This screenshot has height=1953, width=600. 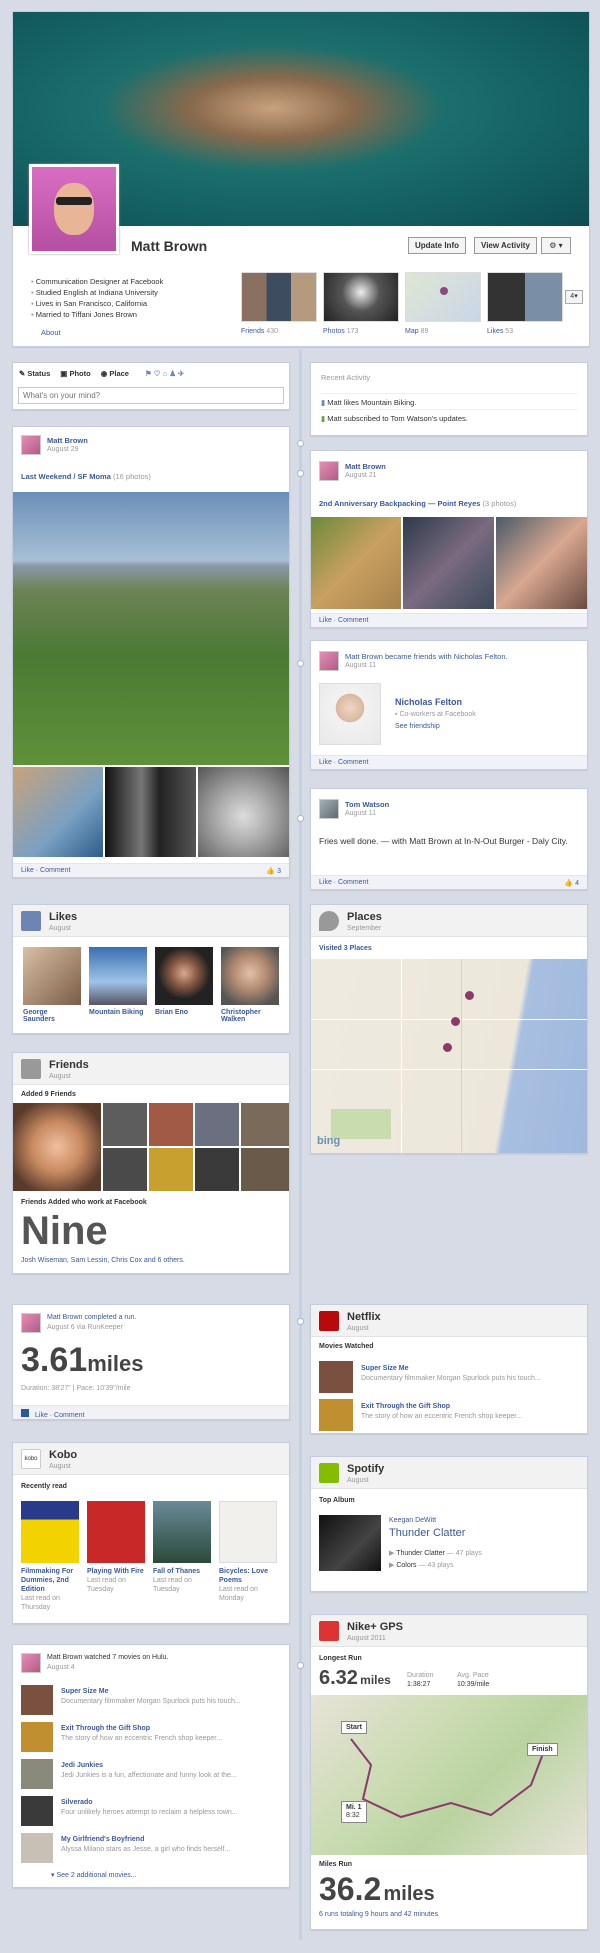 I want to click on photo-tab: ▣ Photo, so click(x=75, y=373).